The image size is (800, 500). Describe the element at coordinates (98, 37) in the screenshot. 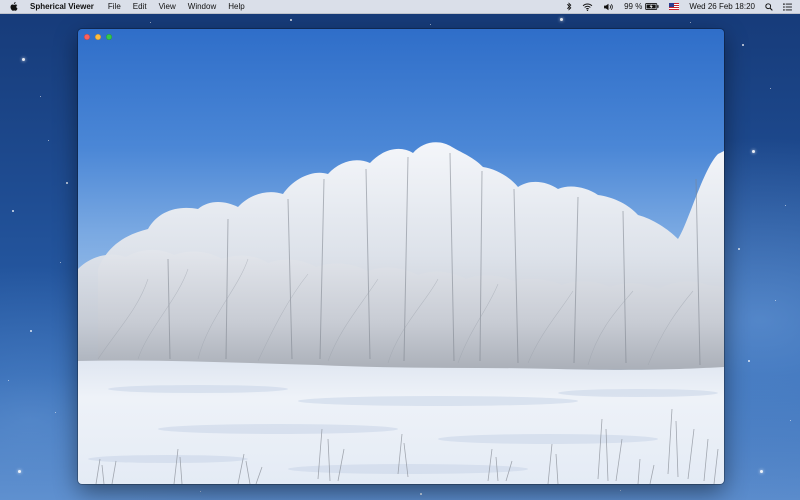

I see `window-minimize-button` at that location.